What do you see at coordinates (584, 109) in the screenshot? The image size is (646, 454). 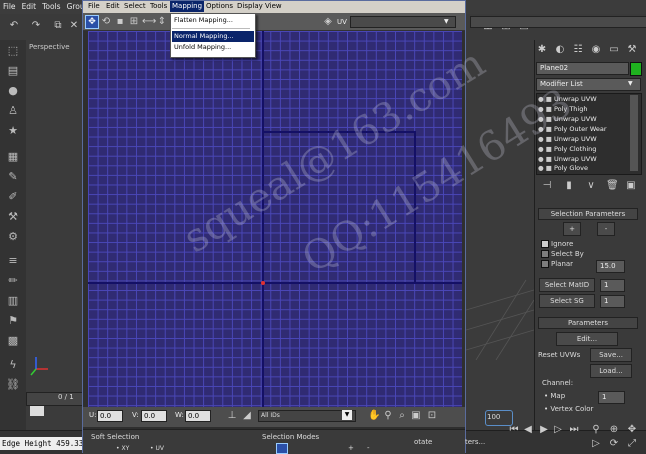 I see `stack-item: ● ■ Poly Thigh` at bounding box center [584, 109].